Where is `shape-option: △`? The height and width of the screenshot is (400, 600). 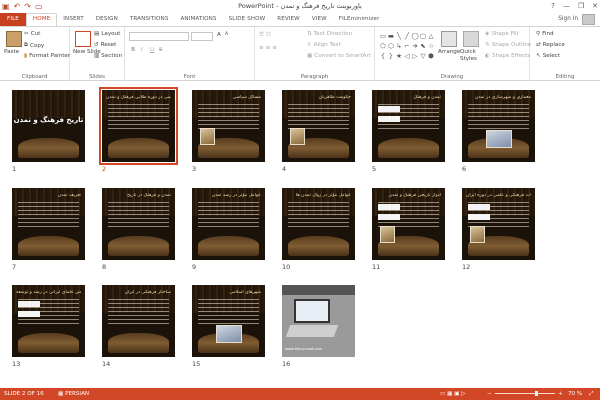 shape-option: △ is located at coordinates (431, 36).